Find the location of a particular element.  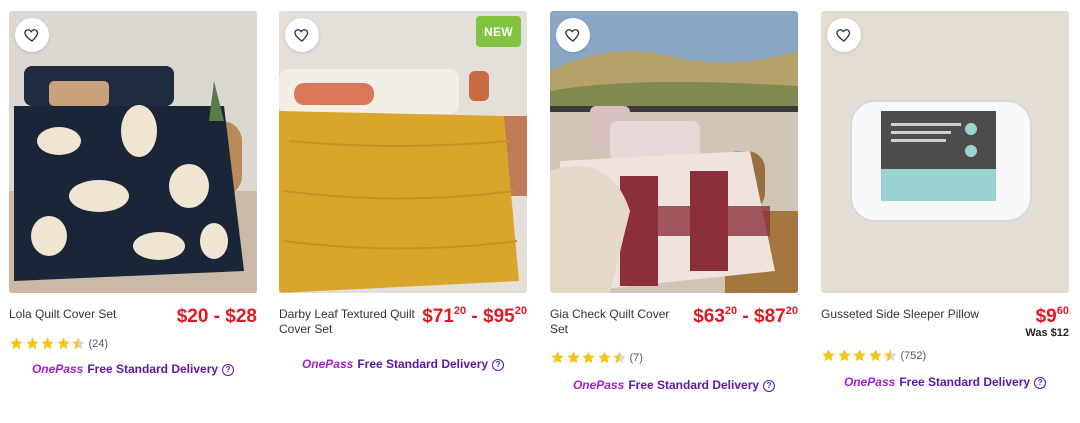

product-price: $6320 - $8720 is located at coordinates (745, 316).